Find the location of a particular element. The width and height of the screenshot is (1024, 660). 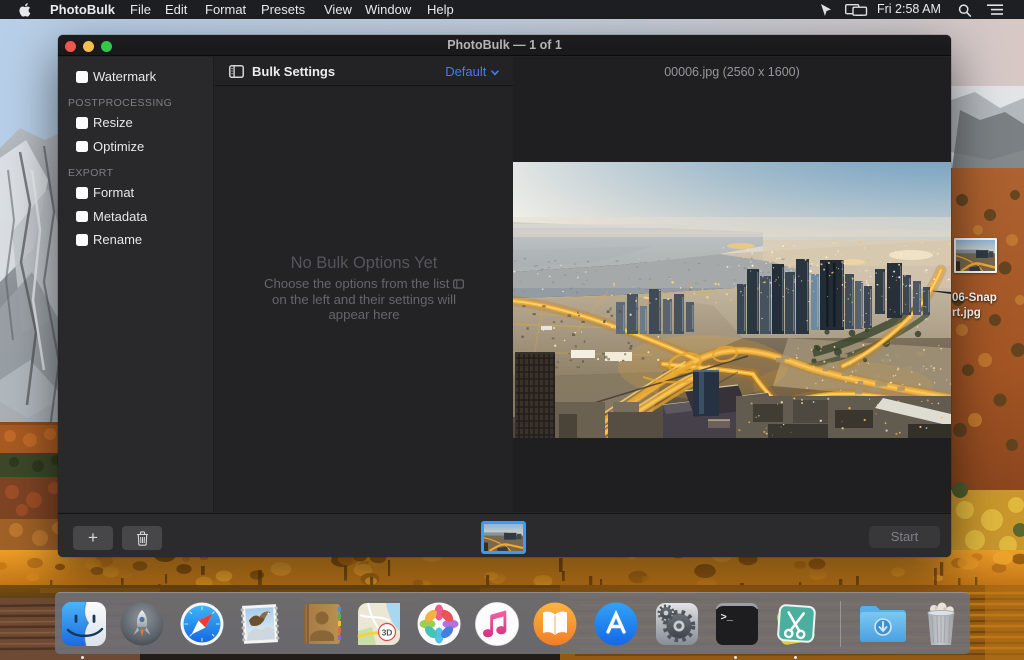

svg-text: 3D is located at coordinates (387, 633).